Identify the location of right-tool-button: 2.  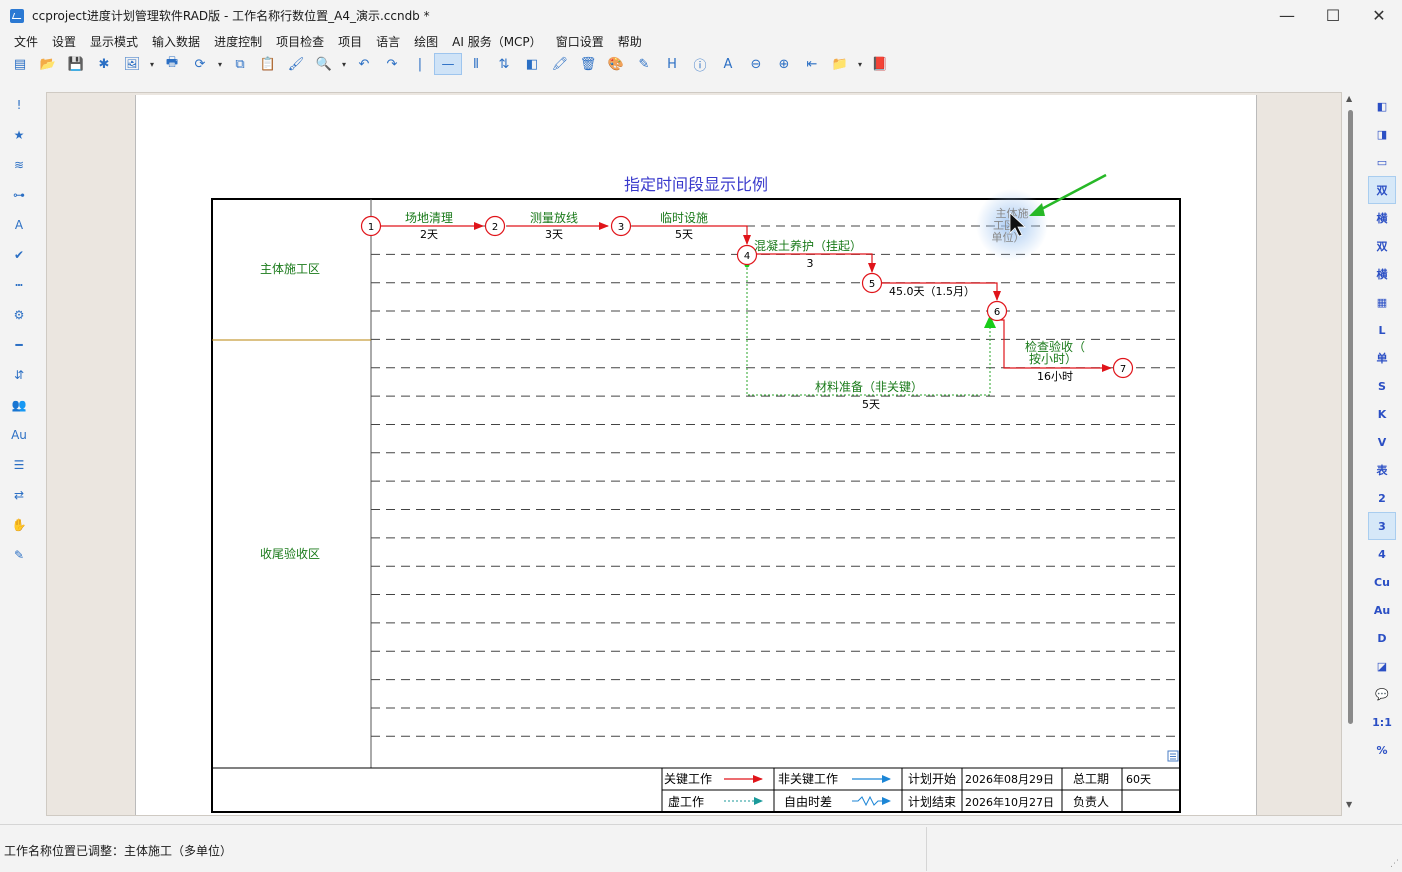
(1382, 498).